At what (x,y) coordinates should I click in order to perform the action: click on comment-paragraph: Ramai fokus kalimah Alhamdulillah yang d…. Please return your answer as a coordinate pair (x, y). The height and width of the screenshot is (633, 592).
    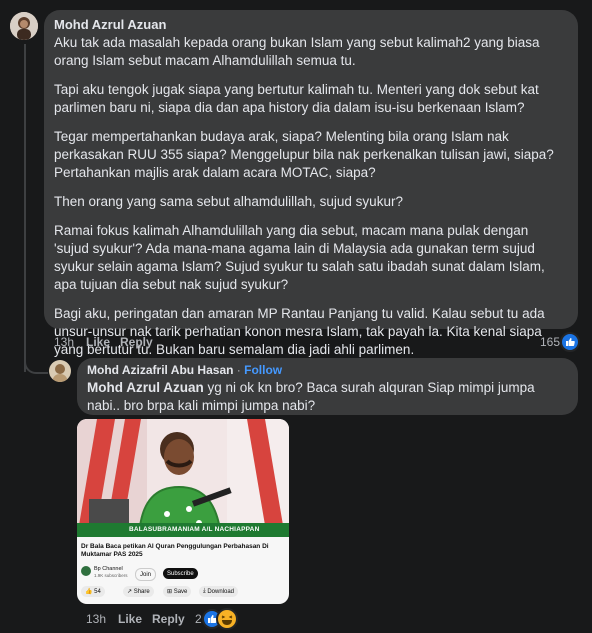
    Looking at the image, I should click on (299, 257).